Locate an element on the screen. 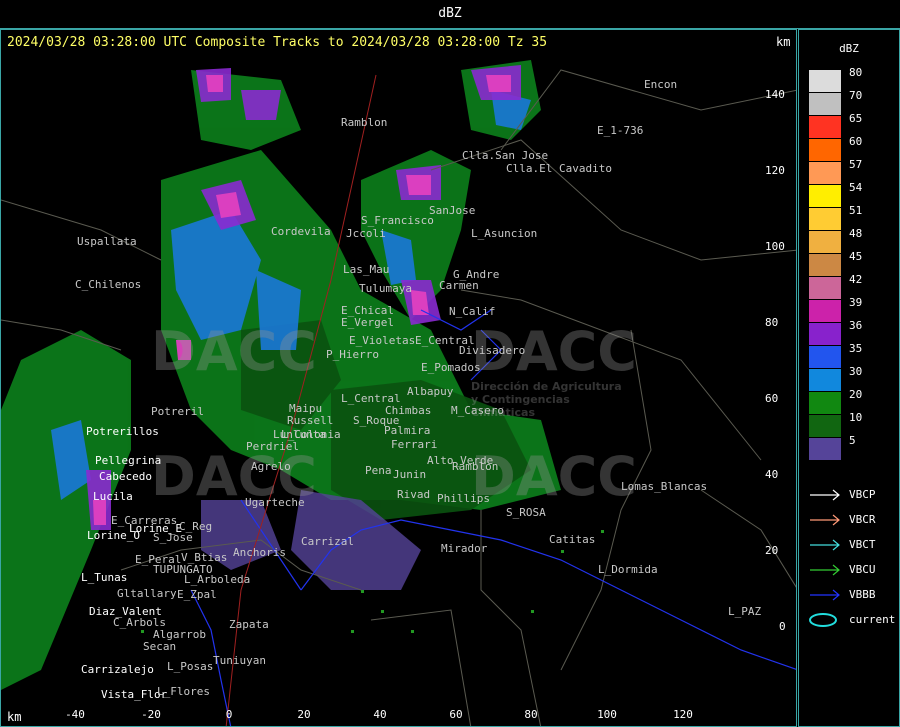 This screenshot has height=727, width=900. legend-value: 45 is located at coordinates (856, 256).